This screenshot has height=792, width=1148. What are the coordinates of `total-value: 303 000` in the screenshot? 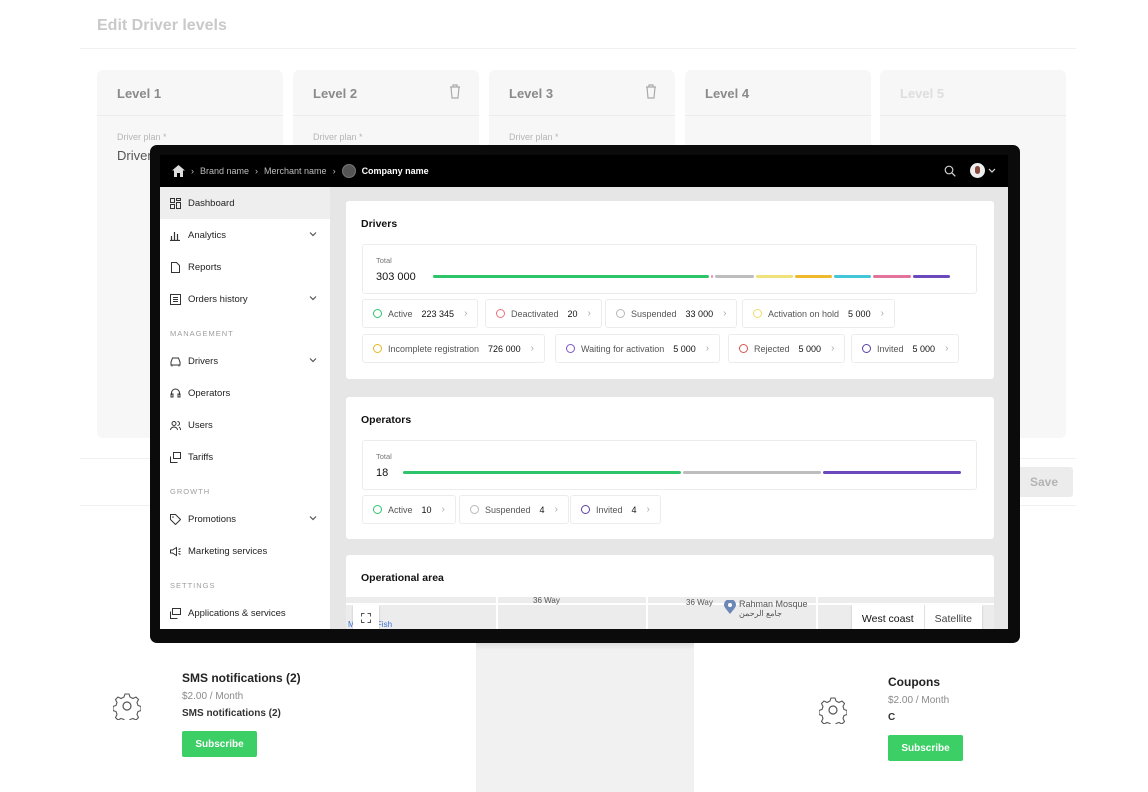 It's located at (396, 277).